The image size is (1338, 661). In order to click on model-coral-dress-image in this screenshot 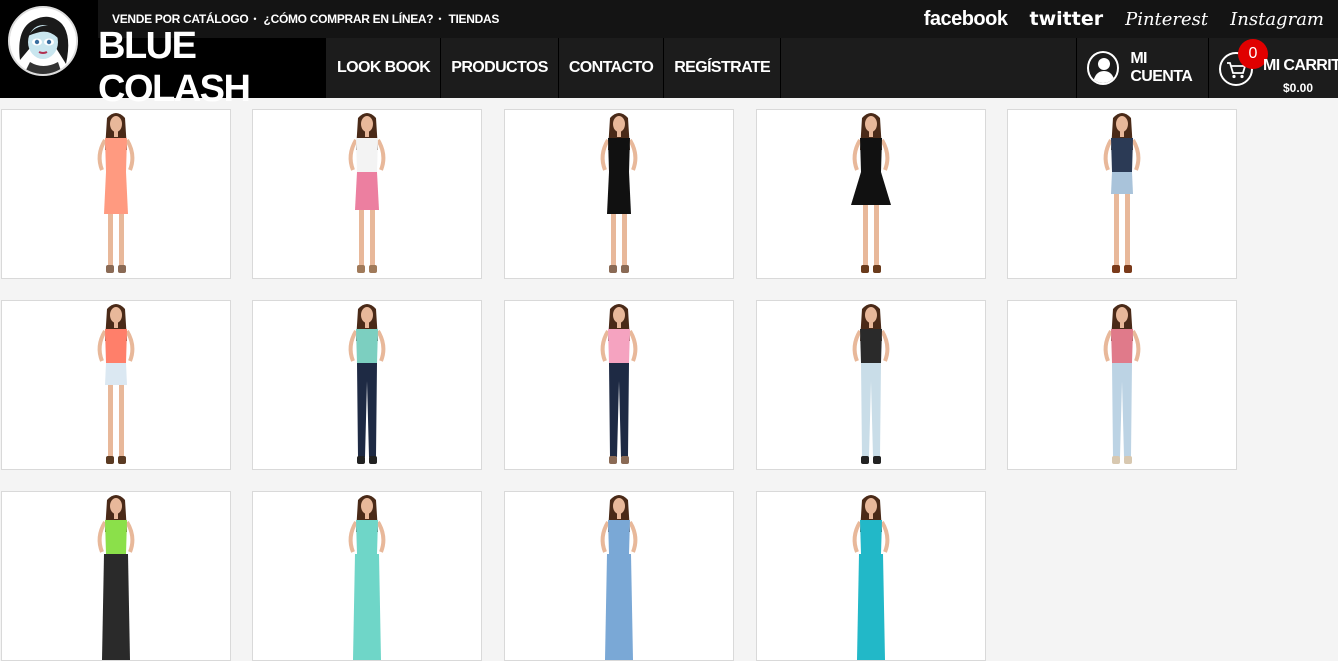, I will do `click(116, 193)`.